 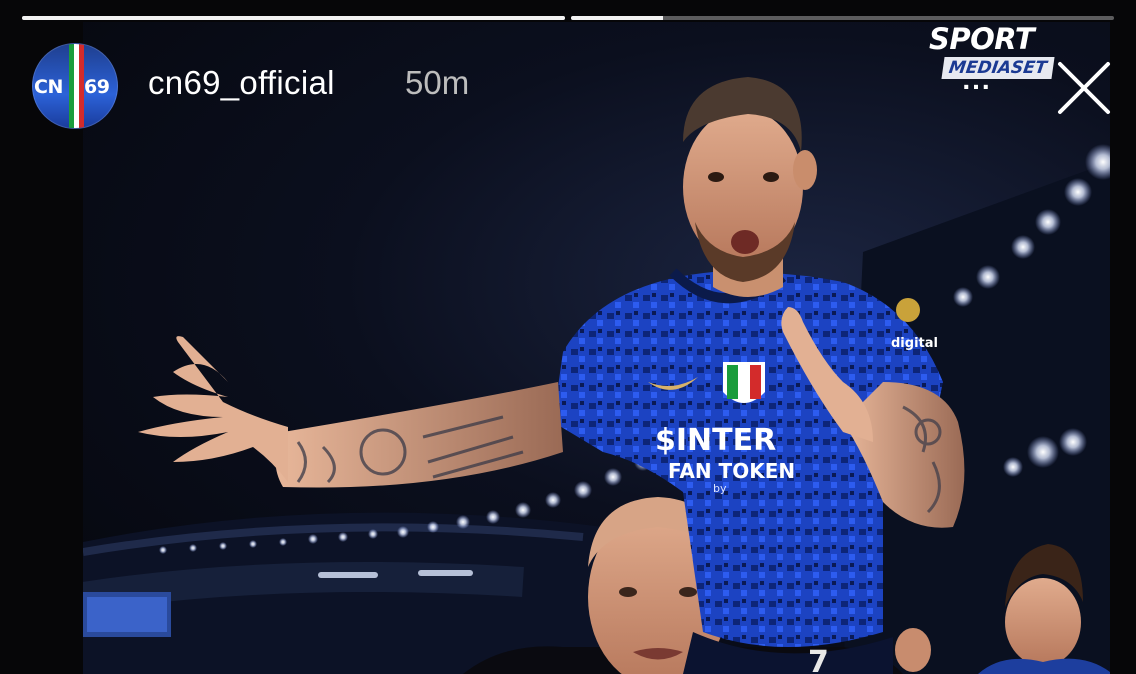 I want to click on close-icon, so click(x=1084, y=88).